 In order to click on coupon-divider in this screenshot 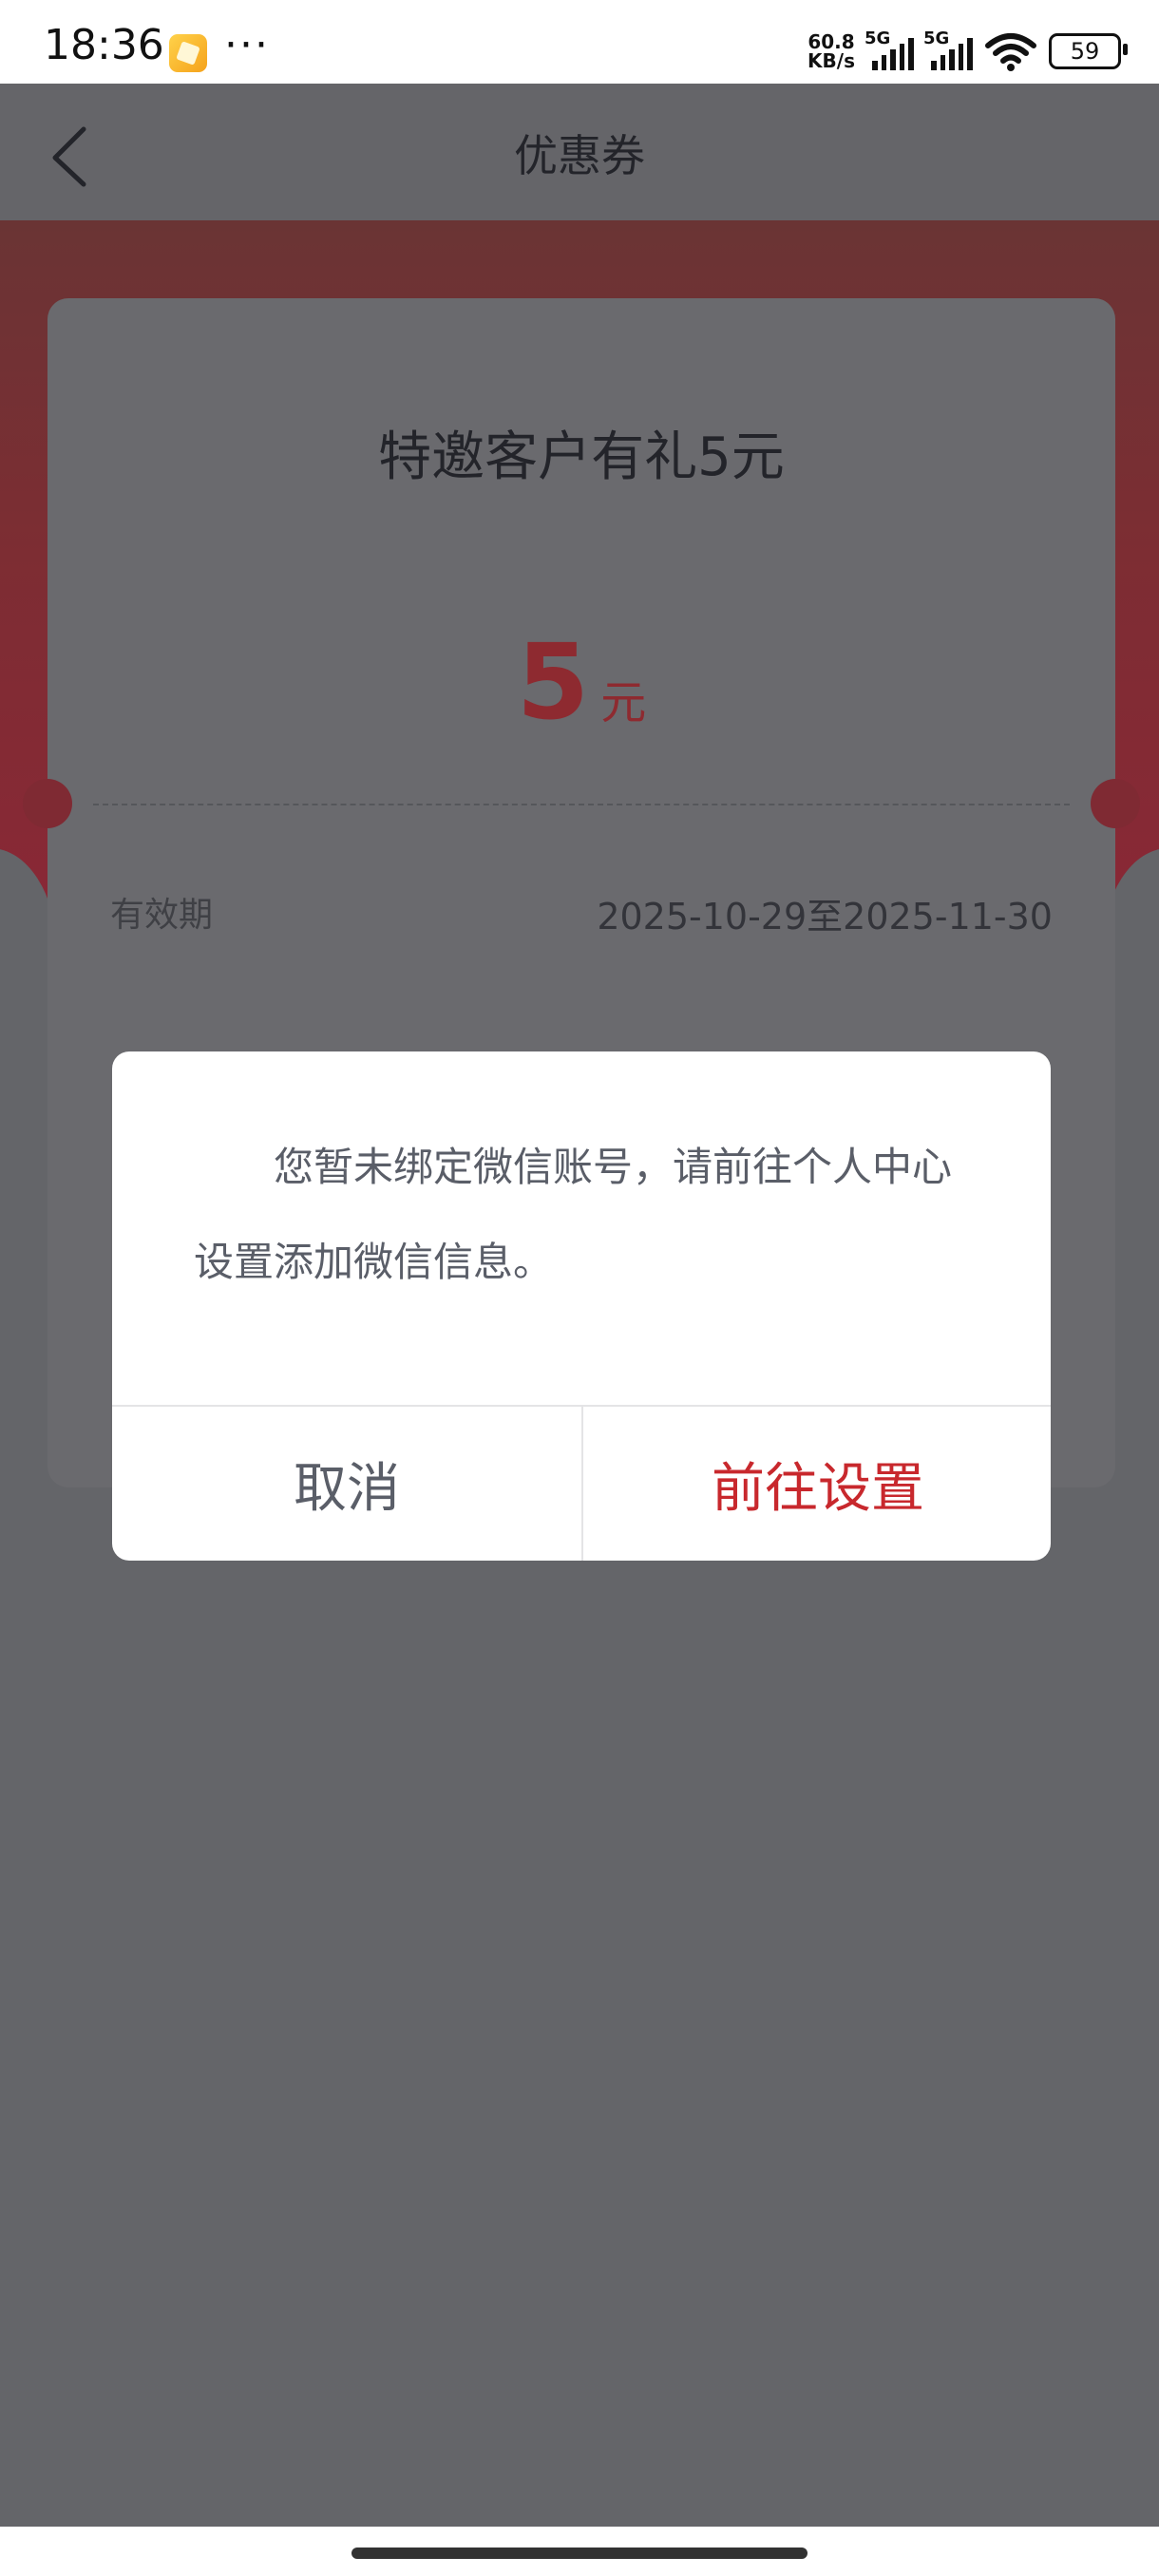, I will do `click(581, 804)`.